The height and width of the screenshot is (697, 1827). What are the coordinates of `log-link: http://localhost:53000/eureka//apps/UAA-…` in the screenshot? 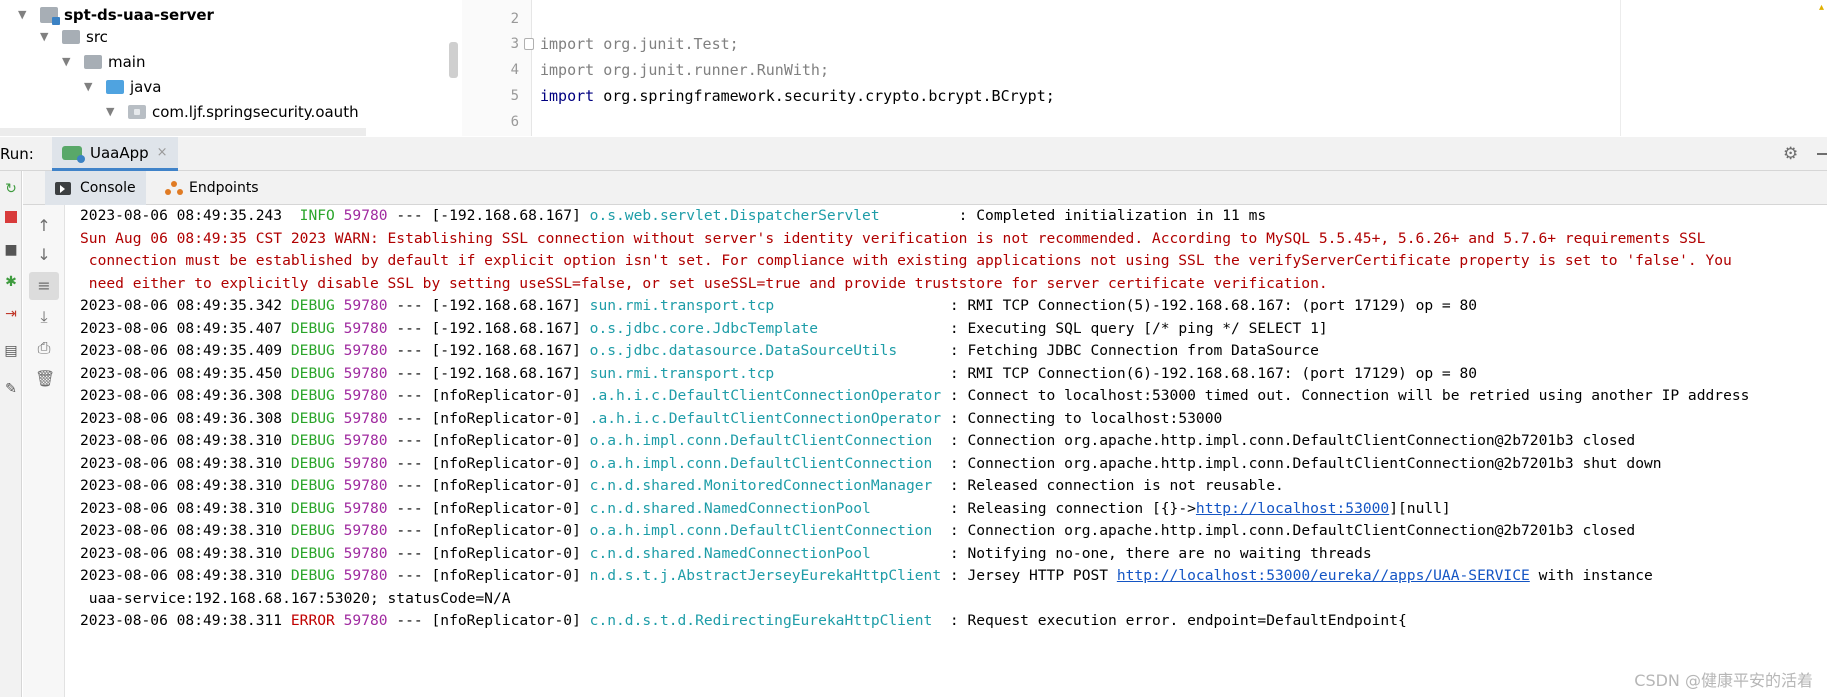 It's located at (1323, 575).